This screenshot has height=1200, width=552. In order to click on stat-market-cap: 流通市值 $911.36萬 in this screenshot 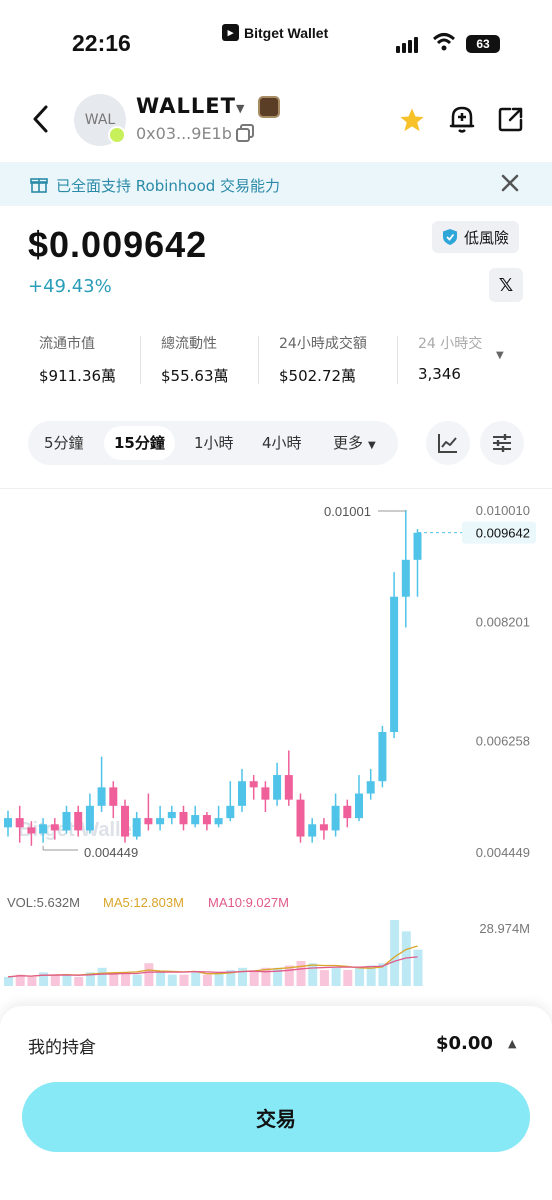, I will do `click(77, 359)`.